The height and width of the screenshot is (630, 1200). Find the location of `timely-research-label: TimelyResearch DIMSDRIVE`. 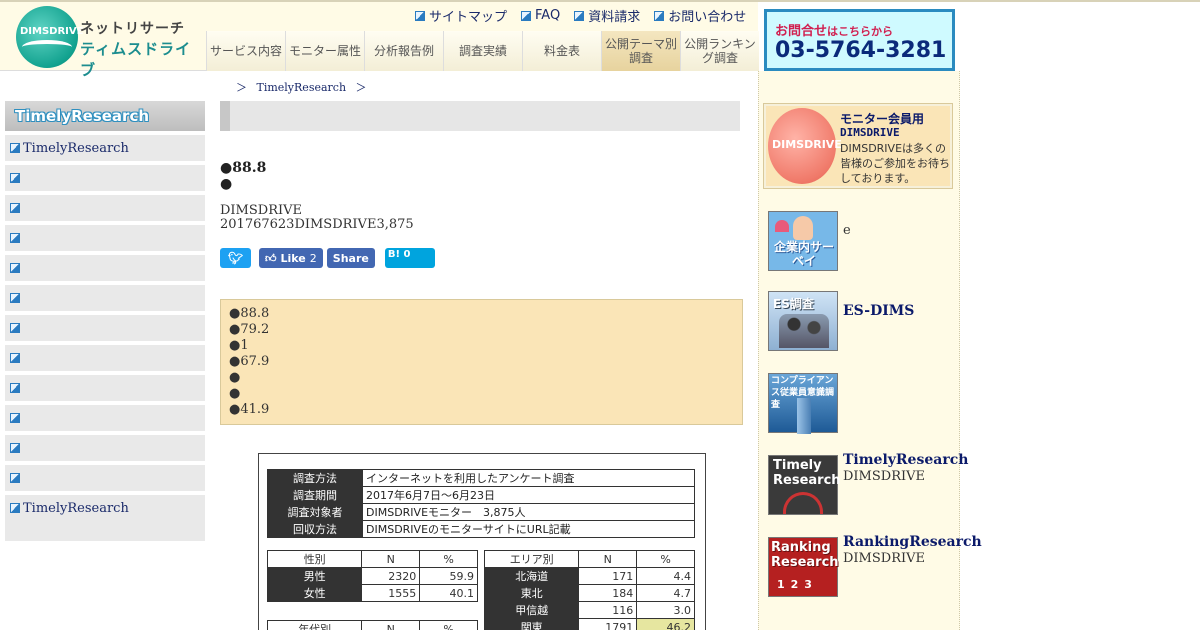

timely-research-label: TimelyResearch DIMSDRIVE is located at coordinates (905, 468).